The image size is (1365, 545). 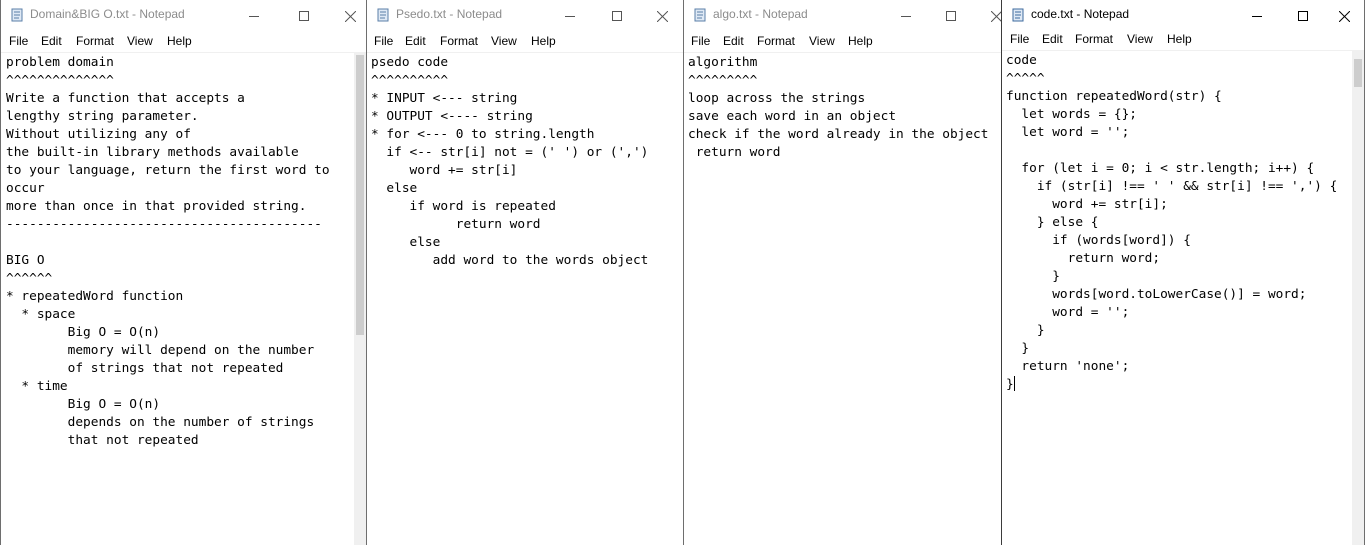 I want to click on title-bar: code.txt - Notepad, so click(x=1183, y=16).